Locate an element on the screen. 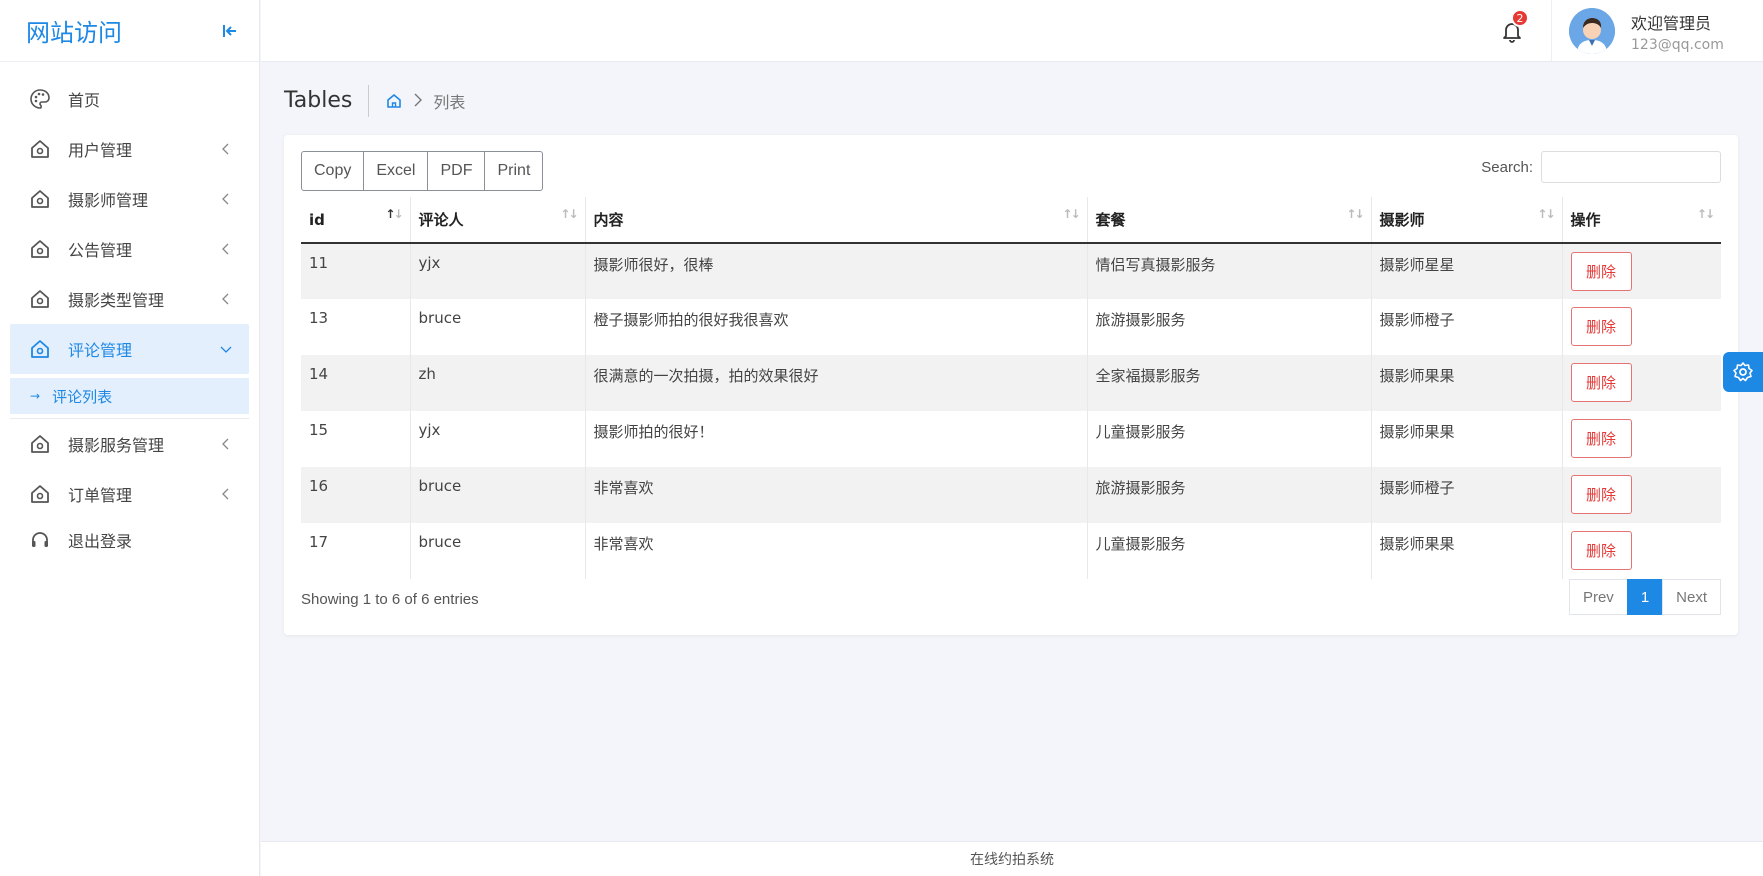  sidebar-item-logout: 退出登录 is located at coordinates (129, 540).